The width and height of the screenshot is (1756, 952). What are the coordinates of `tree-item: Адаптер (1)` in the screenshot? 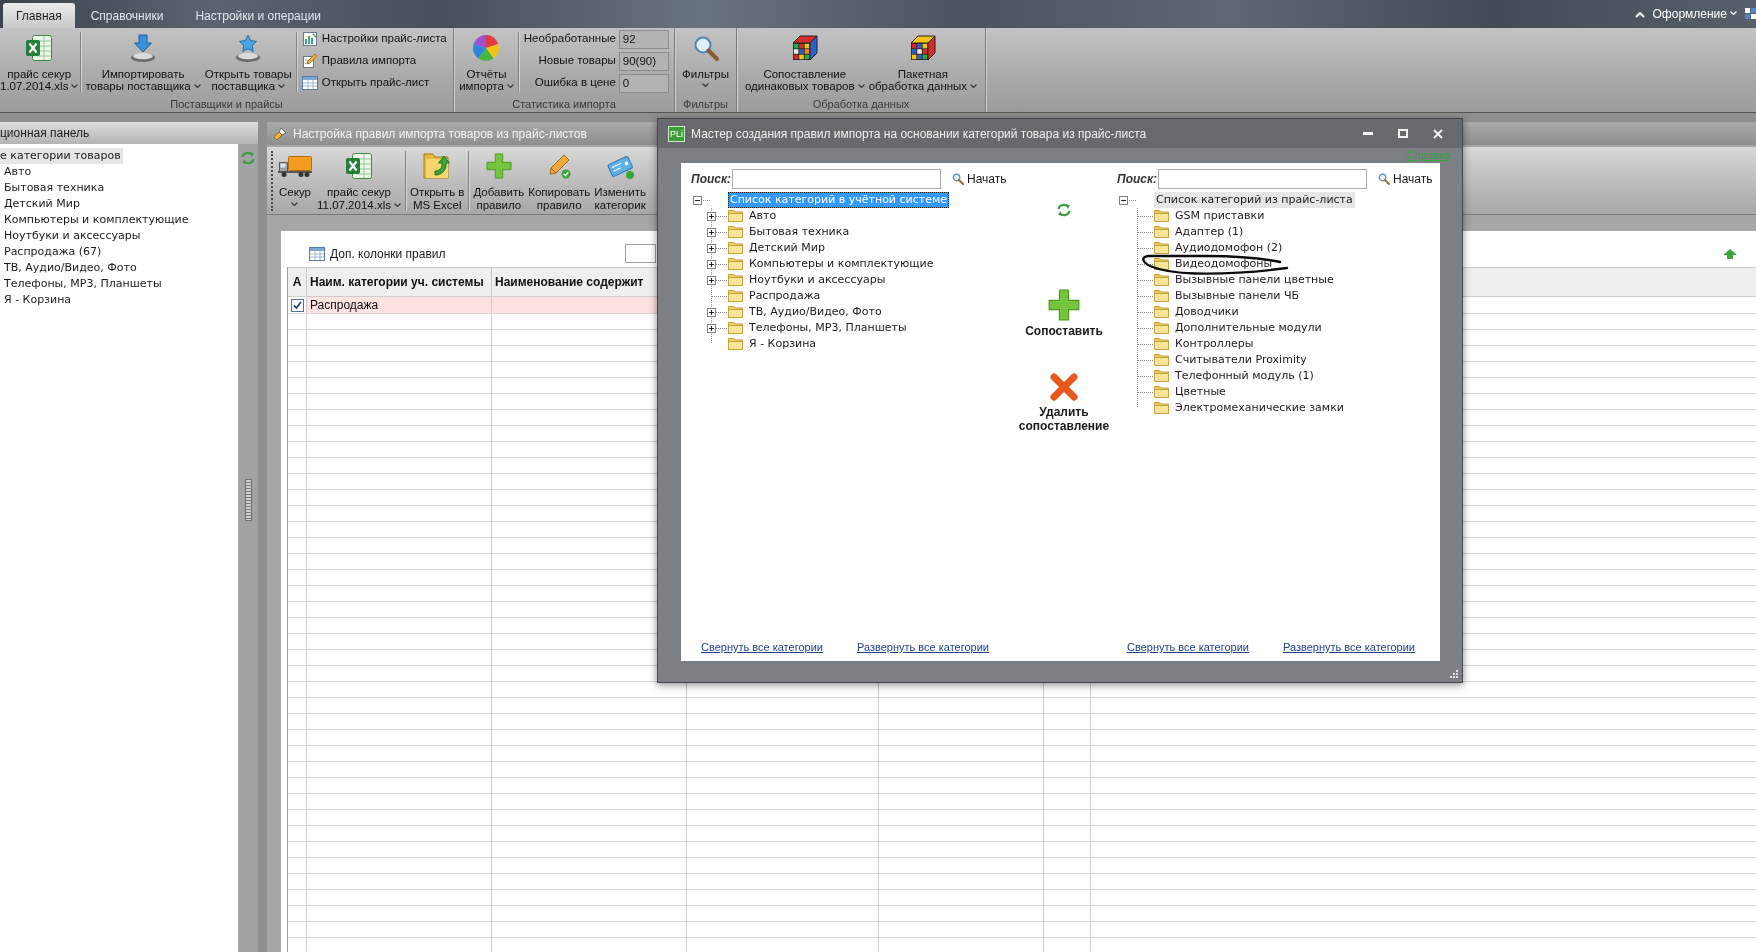 It's located at (1209, 232).